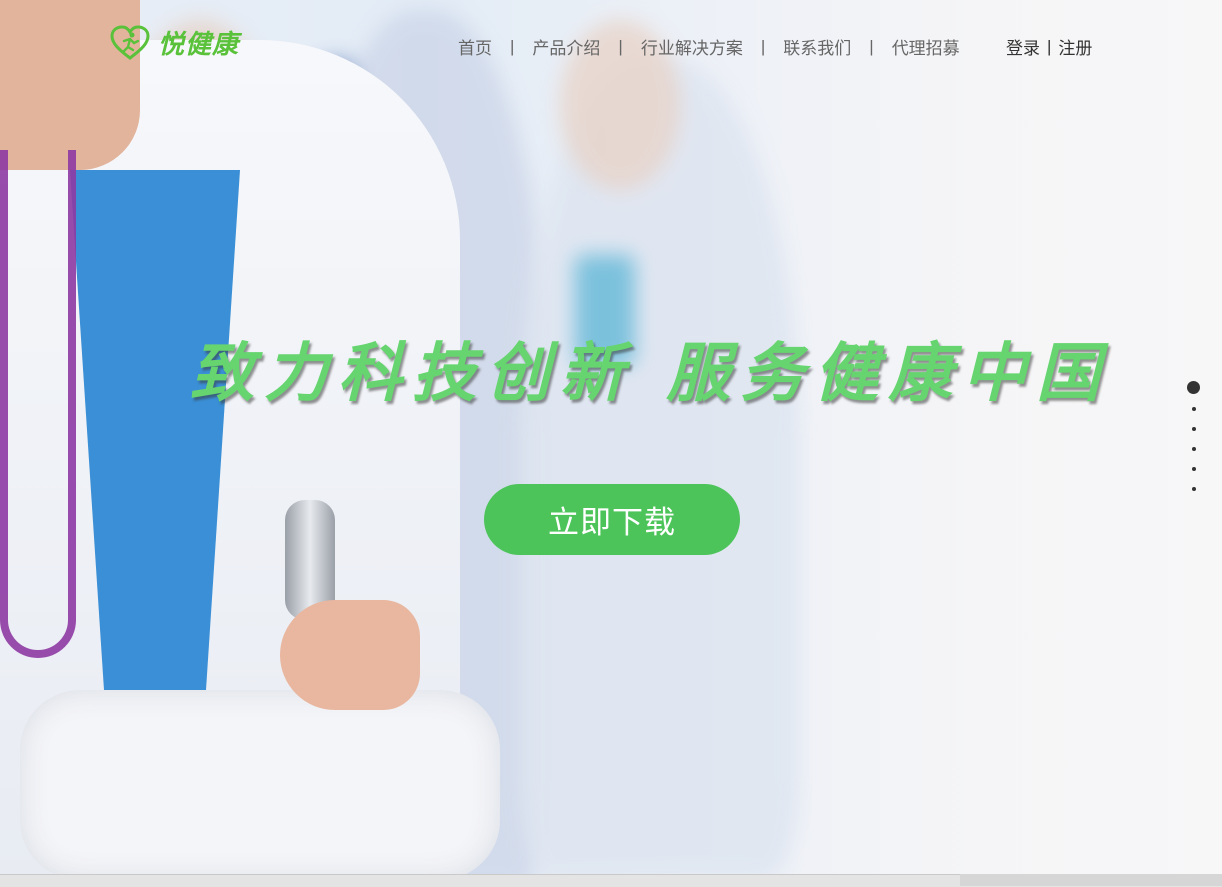  I want to click on nav-item-home: 首页, so click(475, 46).